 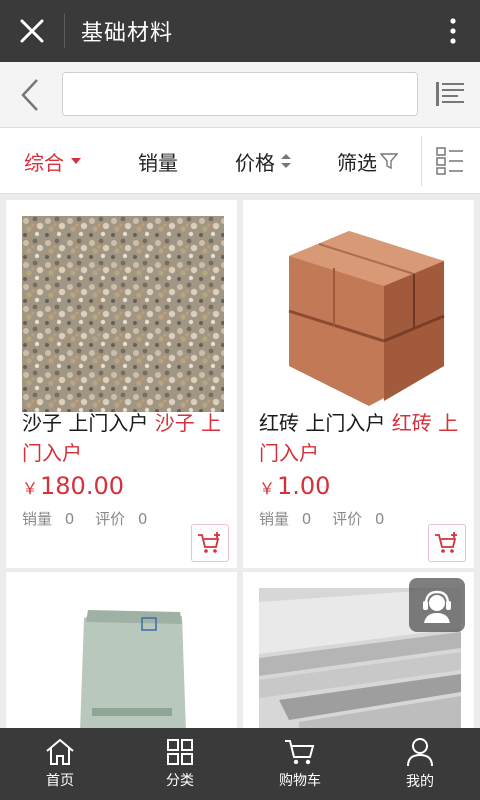 I want to click on product-name-sand: 沙子 上门入户 沙子 上门入户, so click(x=125, y=438).